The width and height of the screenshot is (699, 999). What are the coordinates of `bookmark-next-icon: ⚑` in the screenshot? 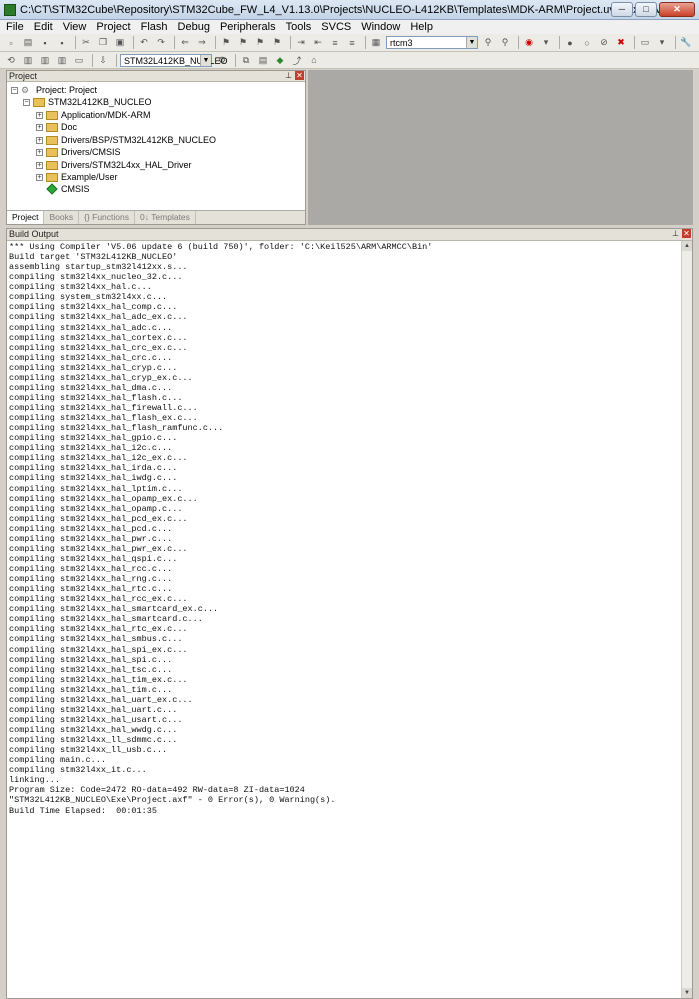 It's located at (260, 43).